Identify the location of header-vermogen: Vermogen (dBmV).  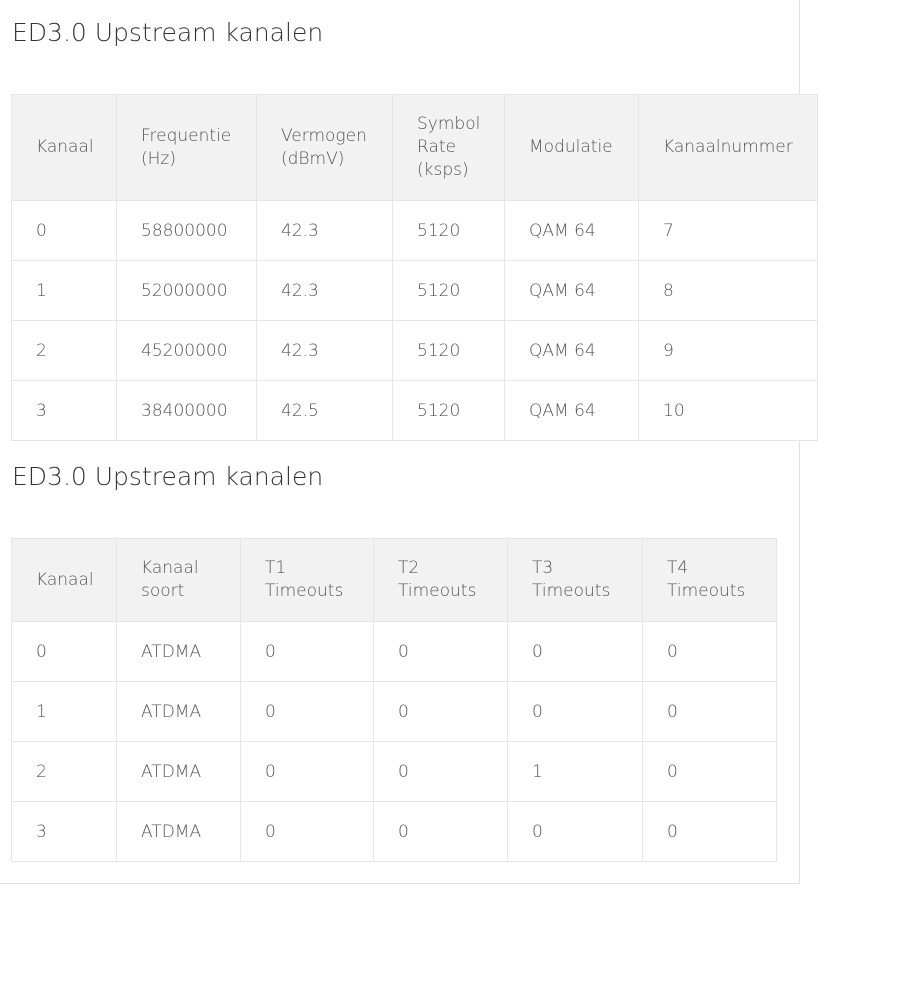
(324, 147).